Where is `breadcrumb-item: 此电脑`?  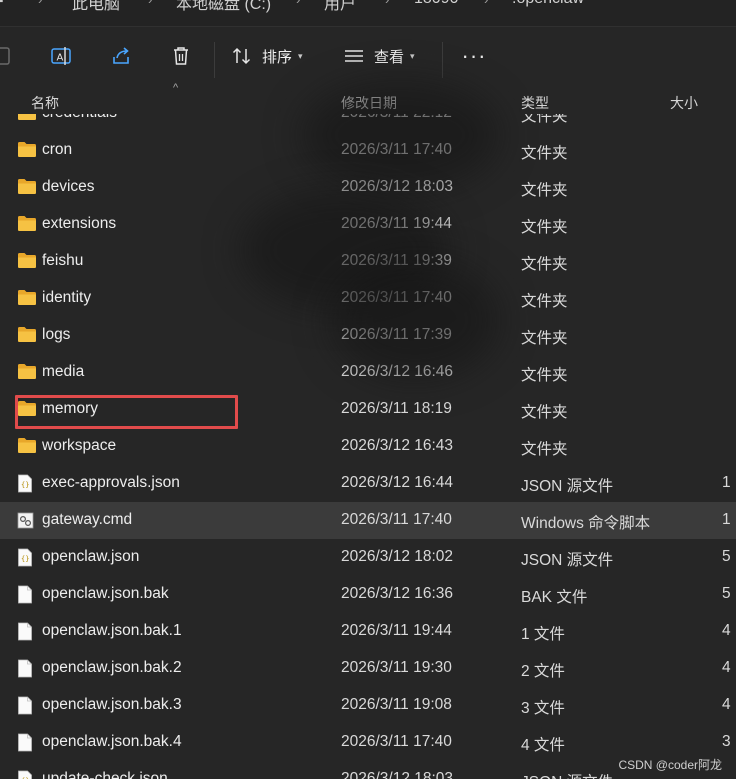 breadcrumb-item: 此电脑 is located at coordinates (96, 7).